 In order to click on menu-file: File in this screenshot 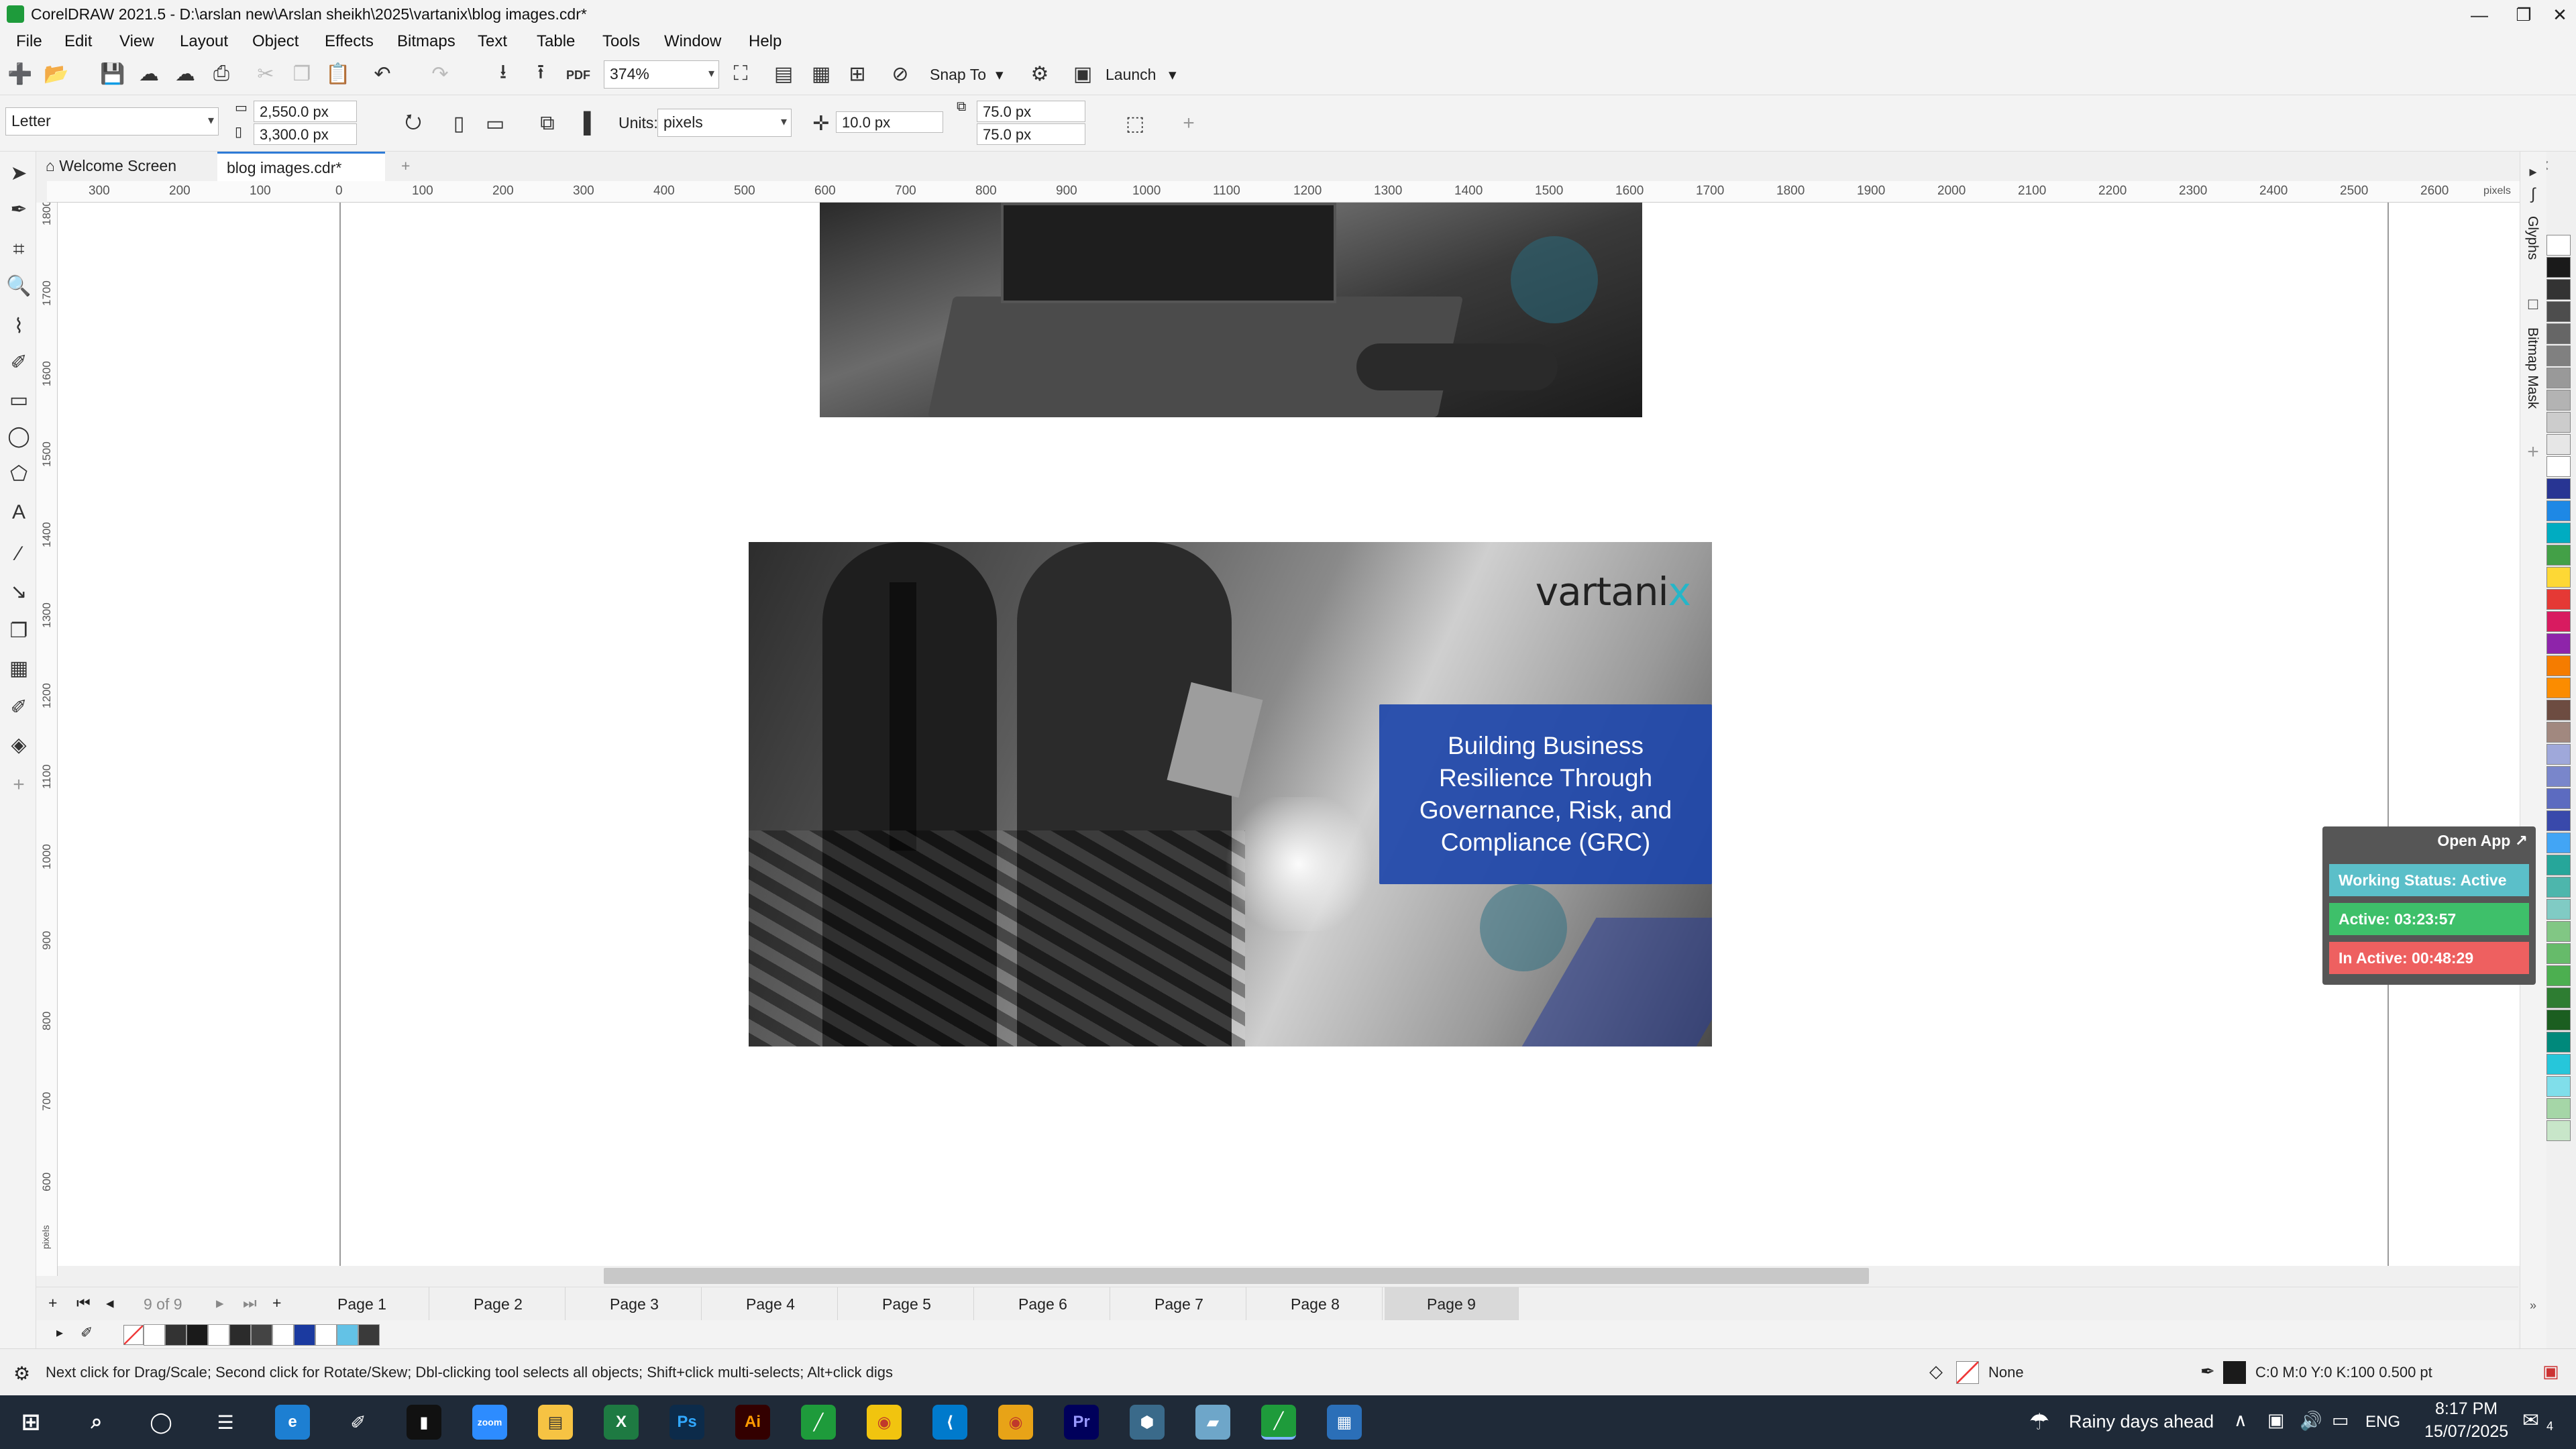, I will do `click(29, 41)`.